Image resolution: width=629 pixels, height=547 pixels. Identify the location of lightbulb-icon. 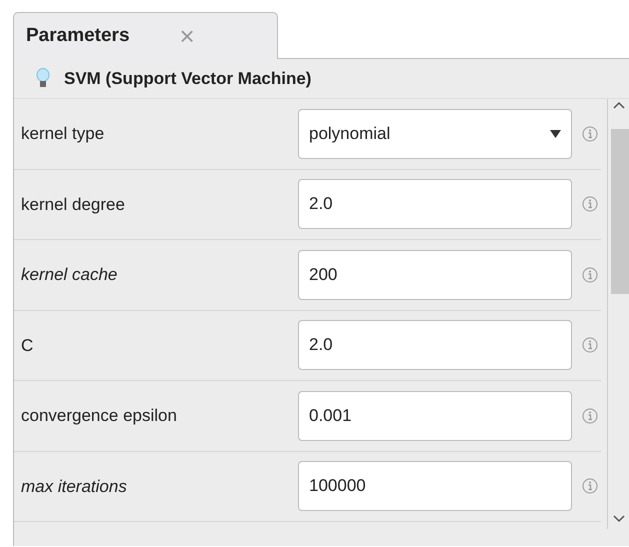
(43, 79).